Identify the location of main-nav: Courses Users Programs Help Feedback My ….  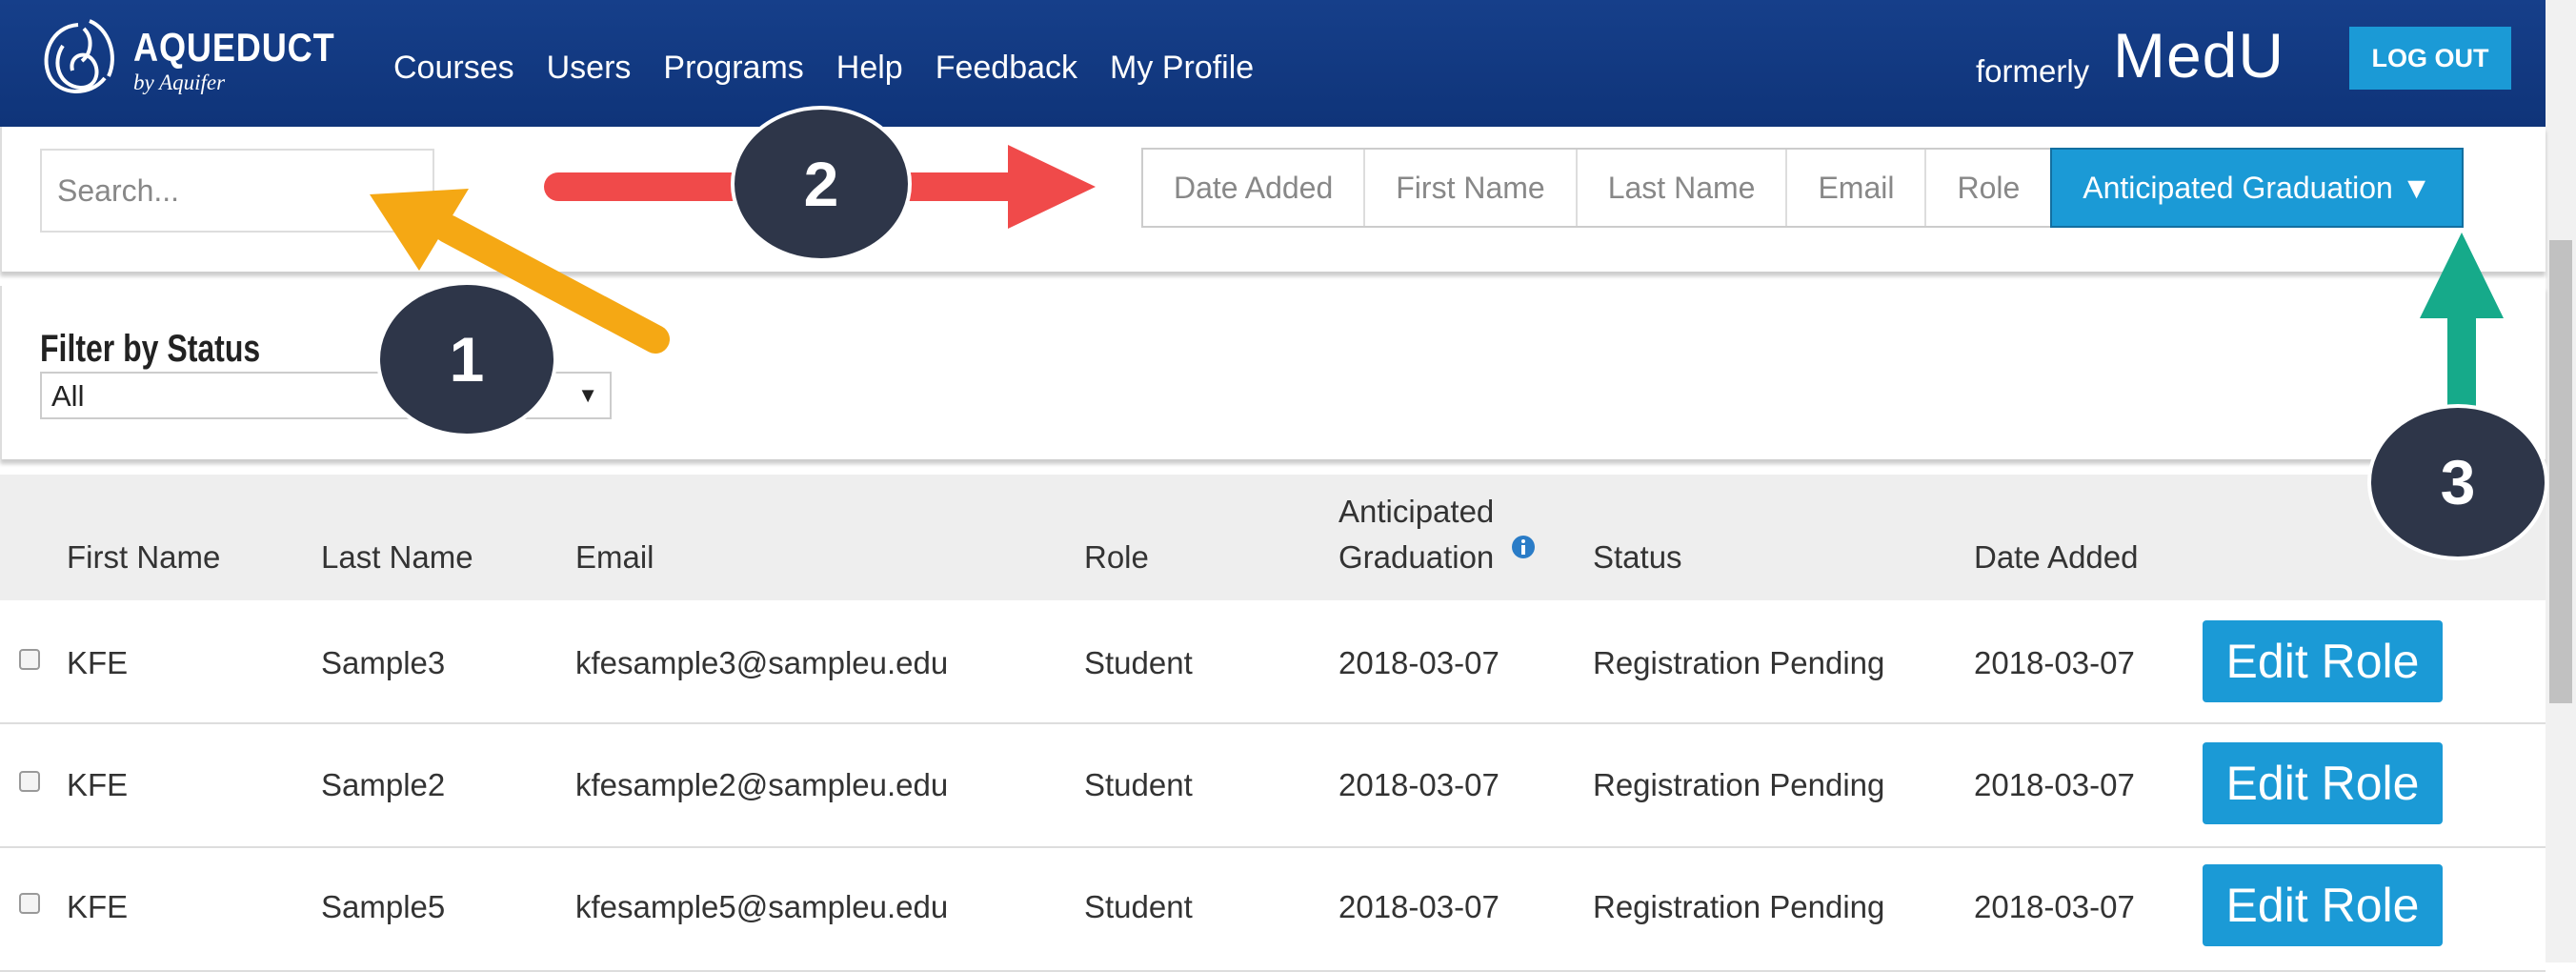
(839, 68).